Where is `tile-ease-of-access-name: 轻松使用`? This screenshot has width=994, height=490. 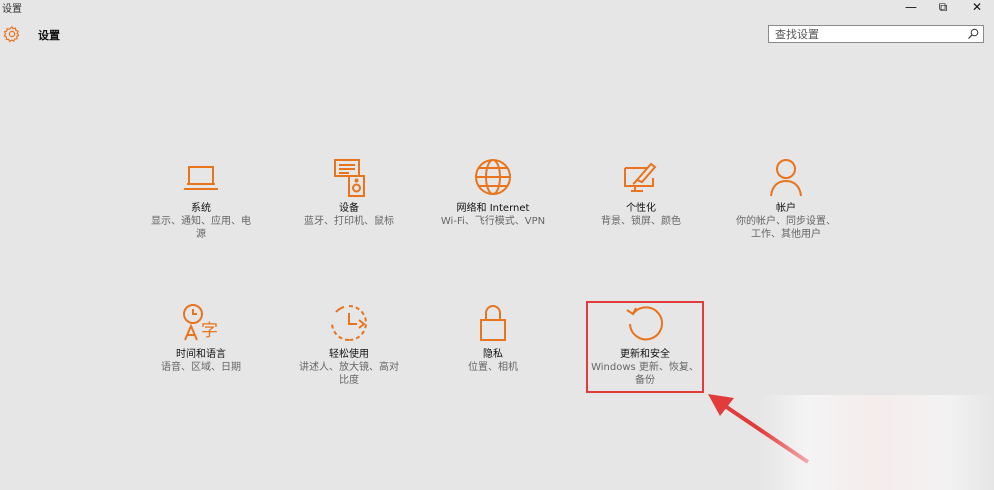
tile-ease-of-access-name: 轻松使用 is located at coordinates (349, 354).